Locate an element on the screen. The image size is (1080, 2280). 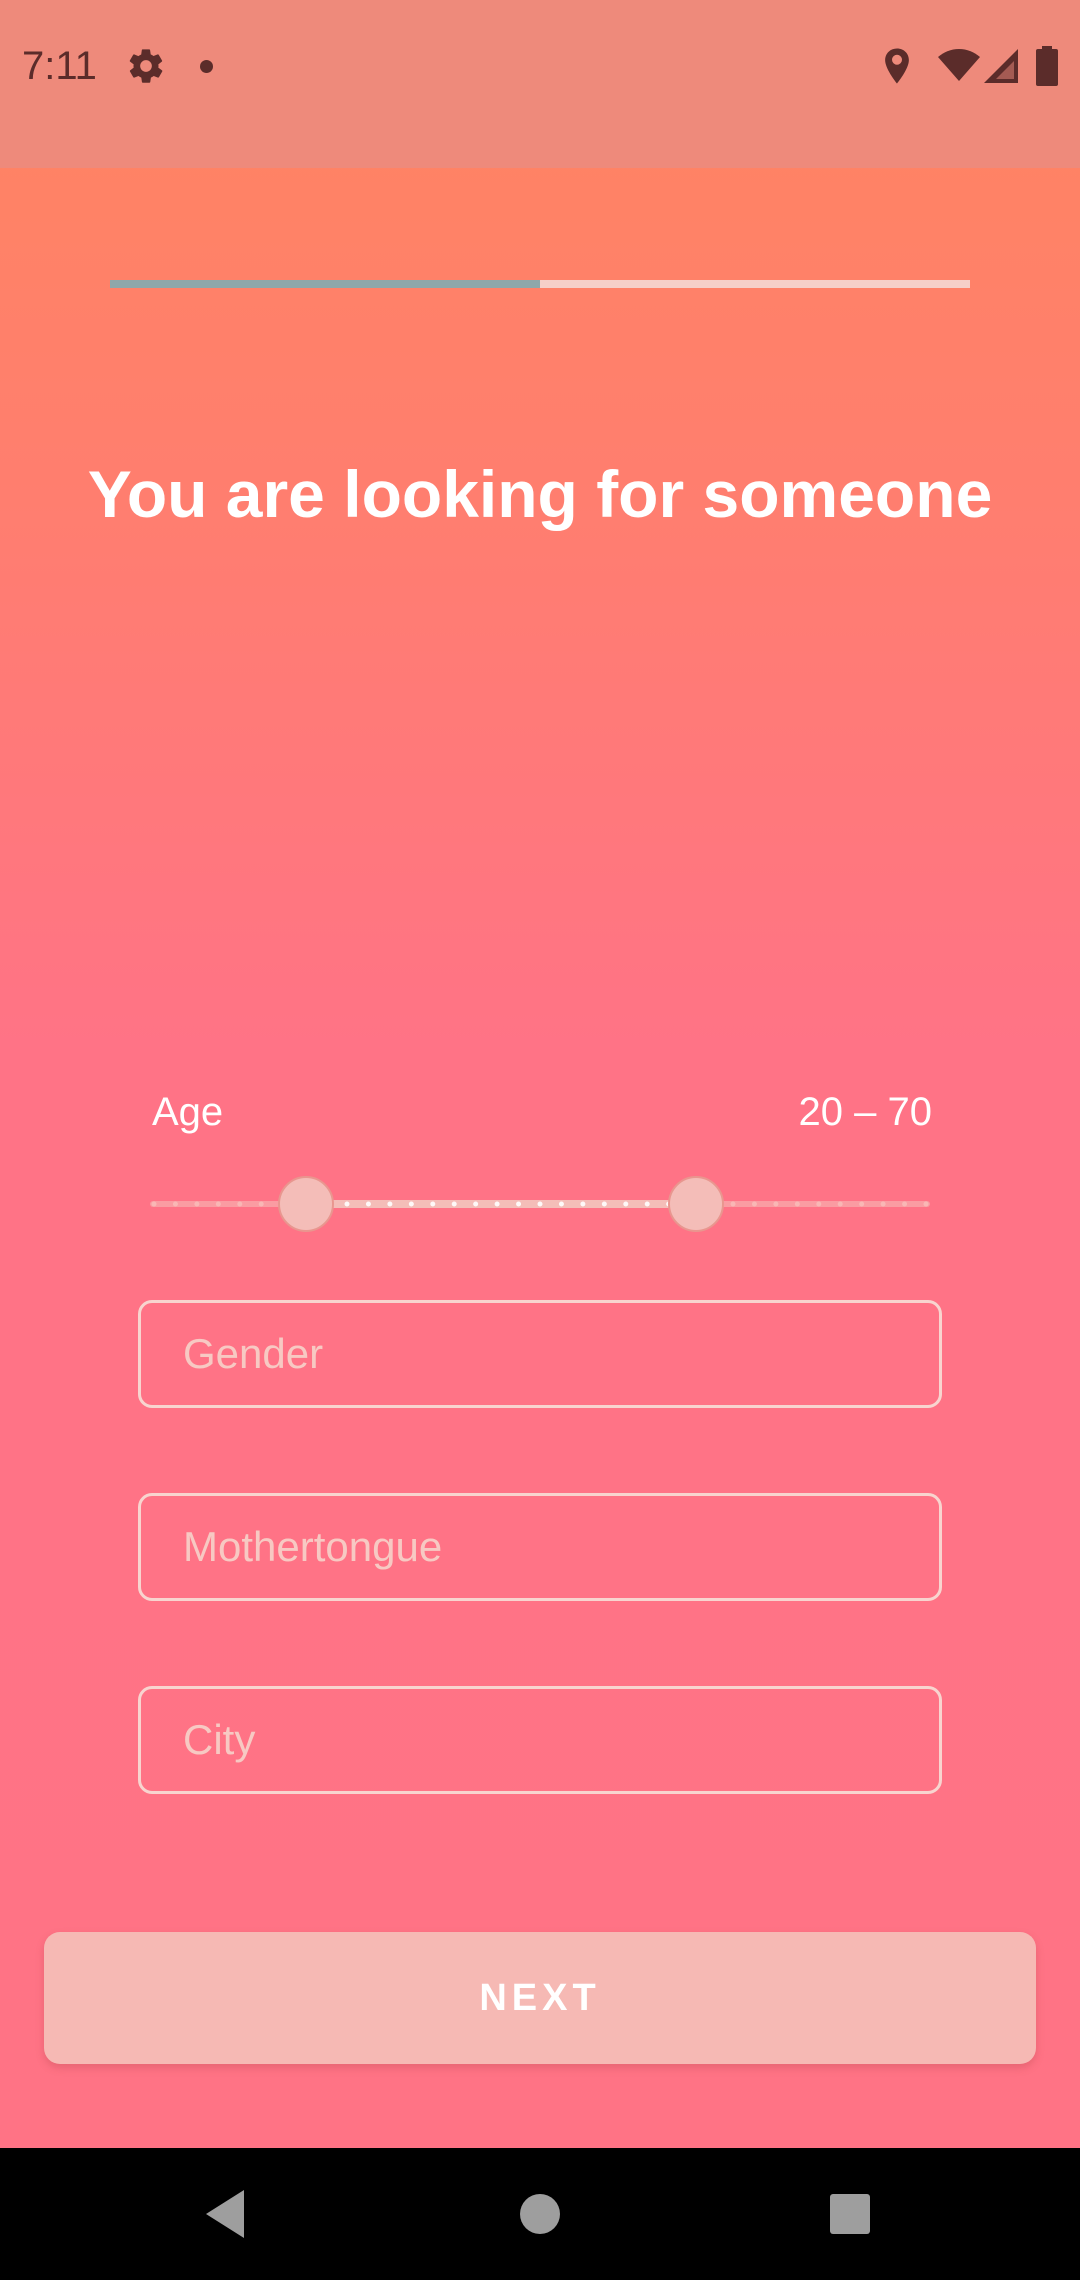
notification-dot-icon is located at coordinates (206, 66).